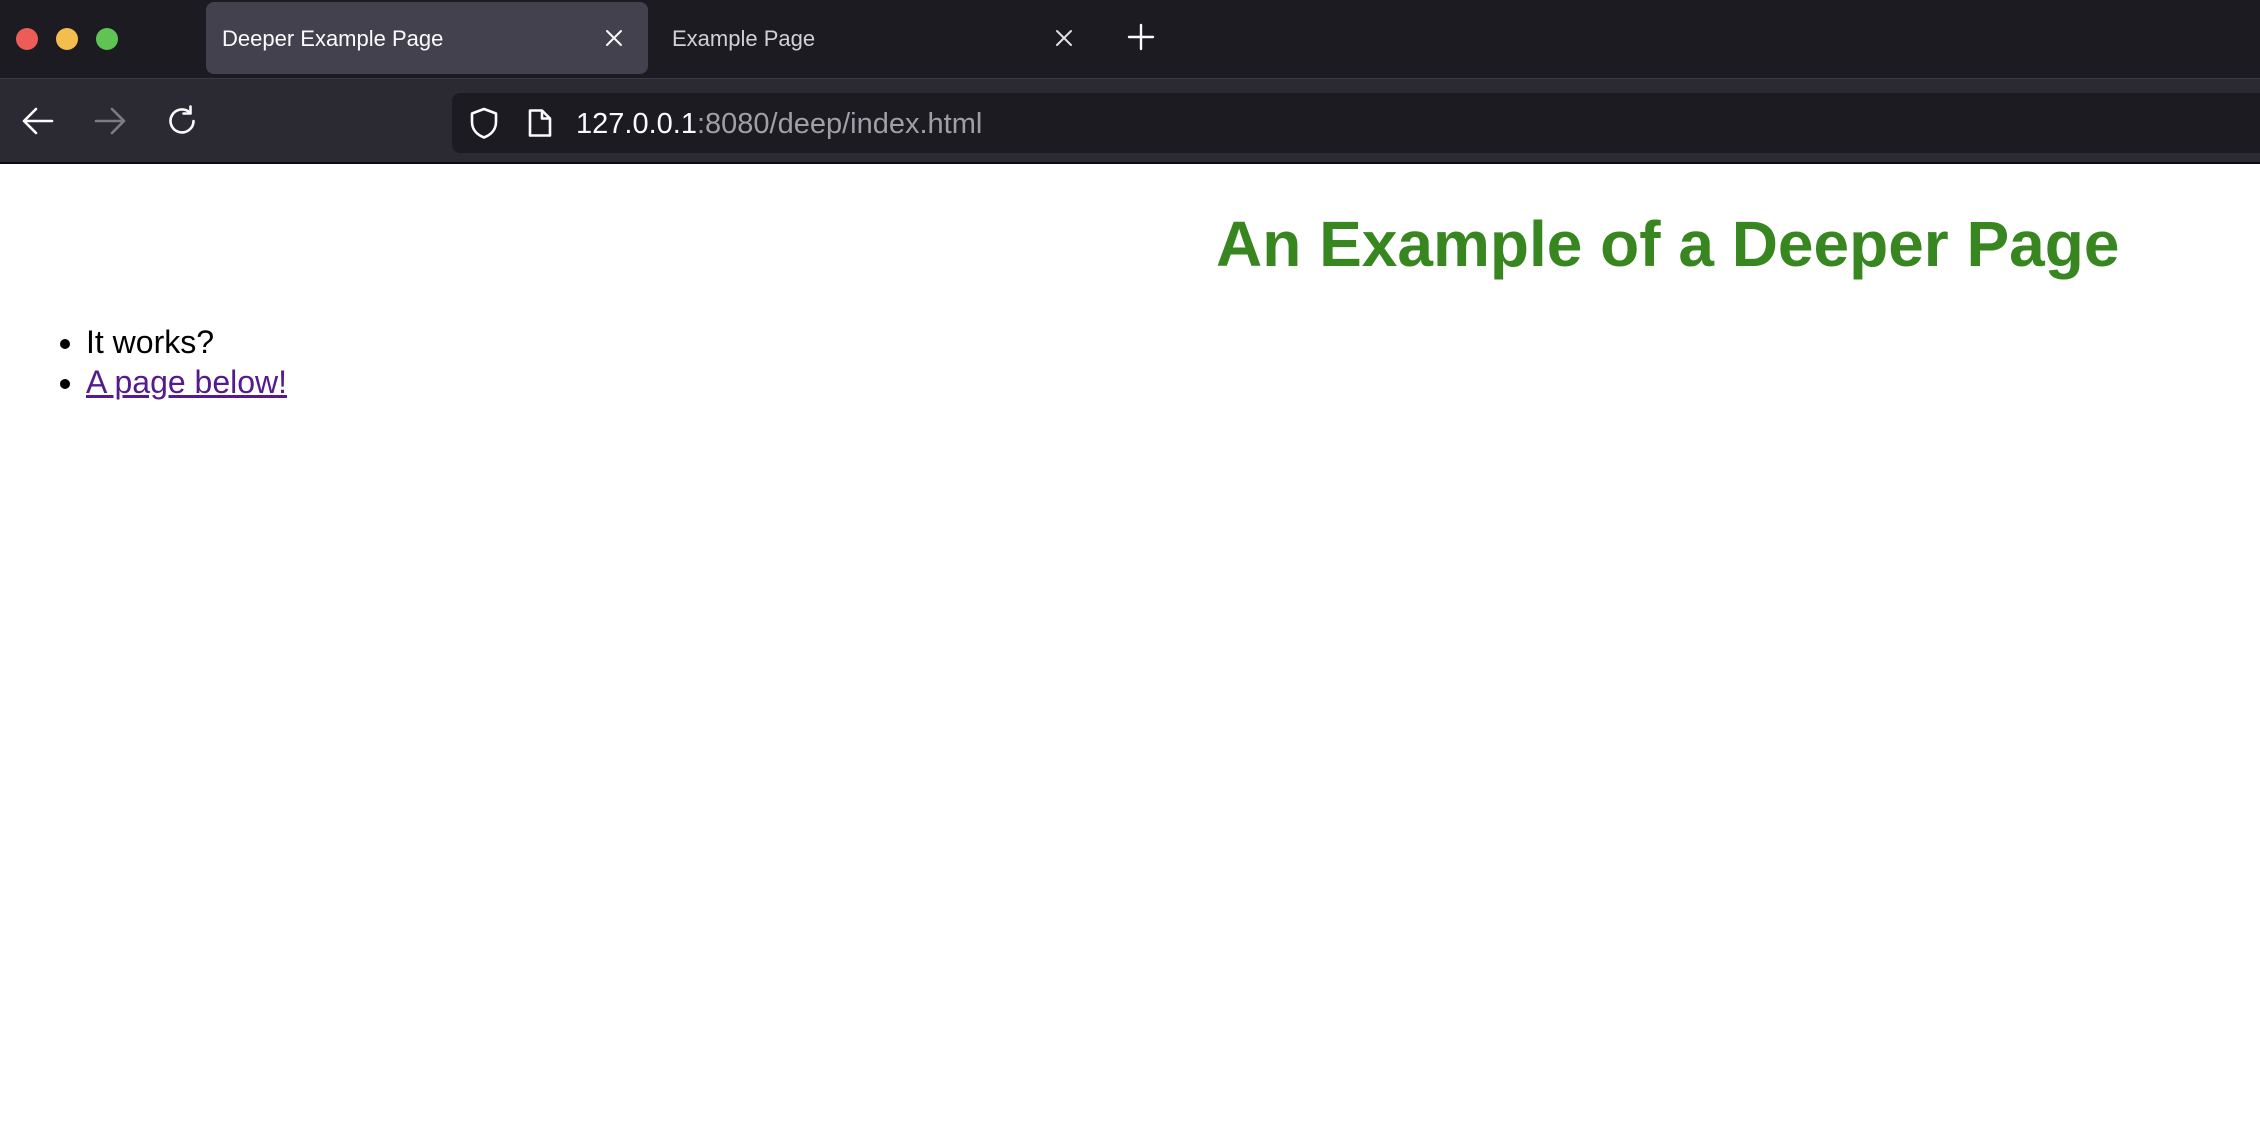 The image size is (2260, 1138). I want to click on tab-deeper-example-page: Deeper Example Page, so click(427, 38).